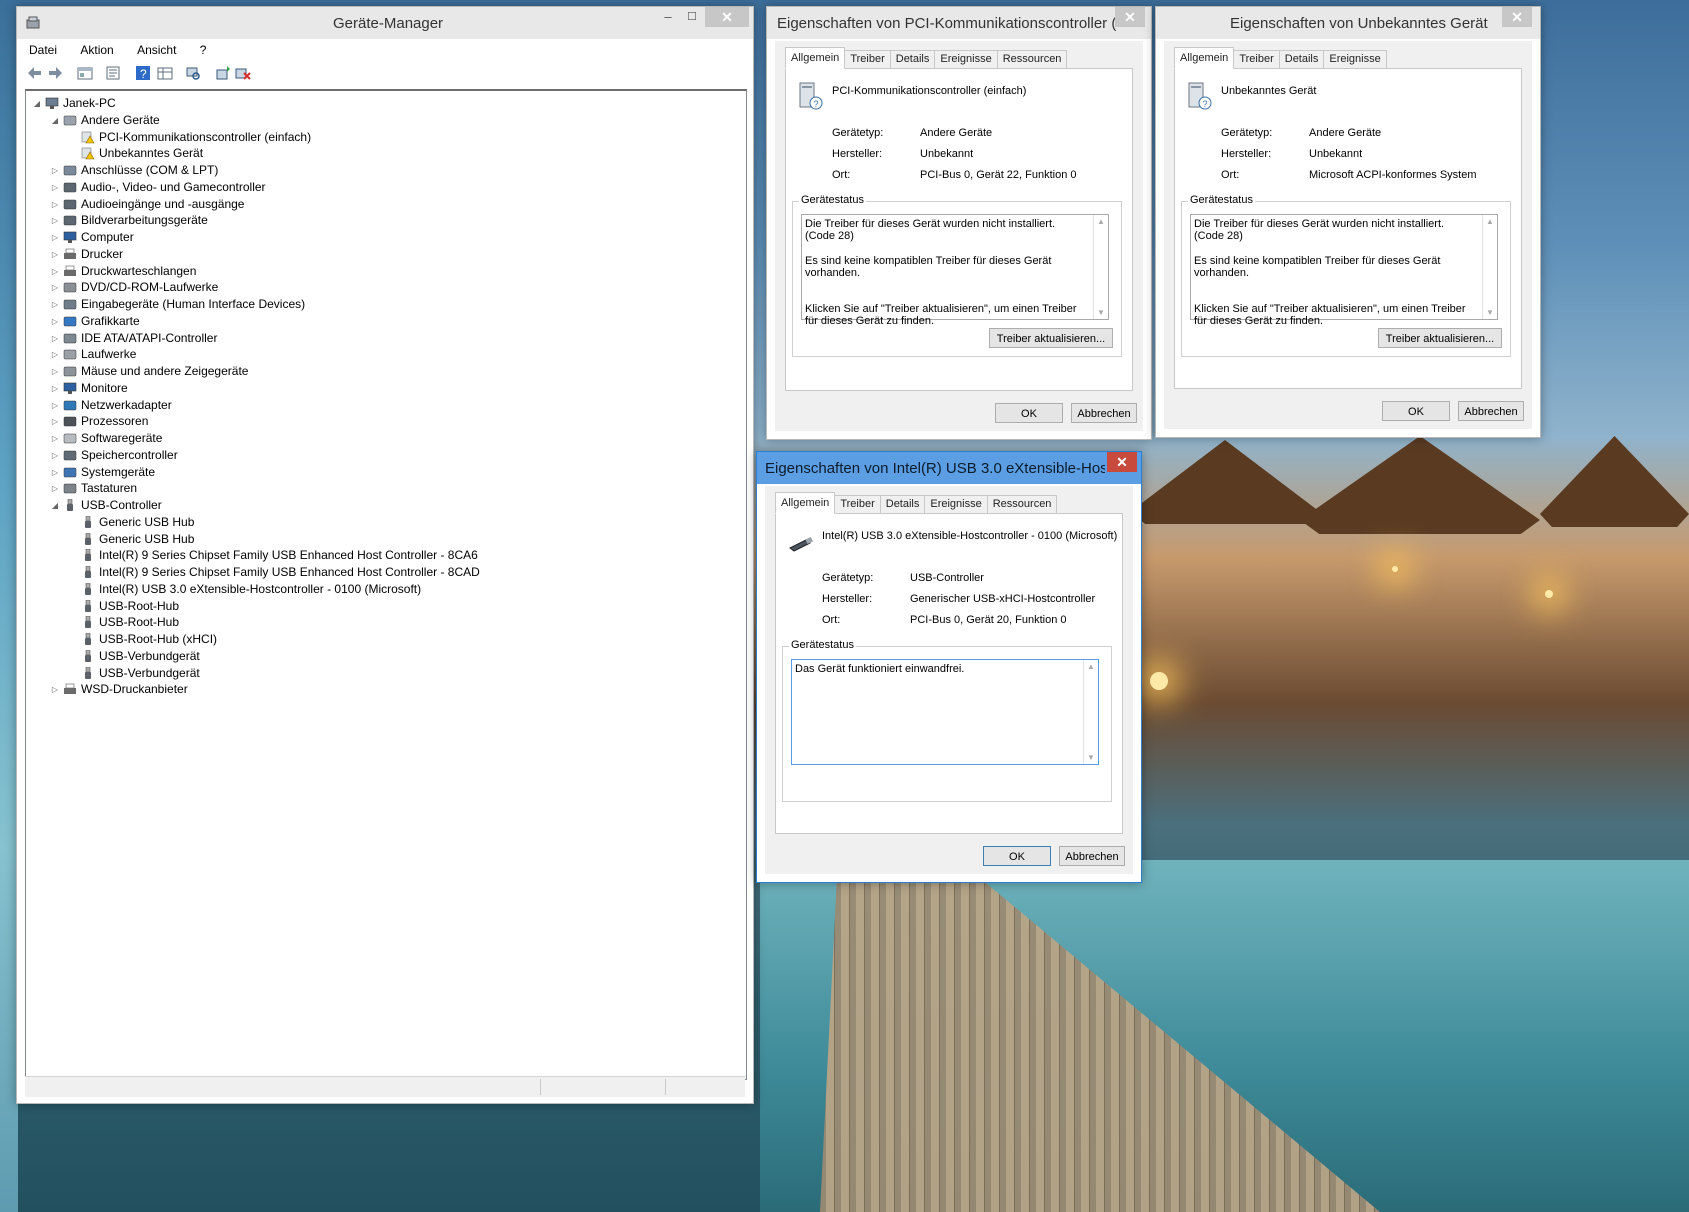 The height and width of the screenshot is (1212, 1689). I want to click on menu-datei: Datei, so click(43, 50).